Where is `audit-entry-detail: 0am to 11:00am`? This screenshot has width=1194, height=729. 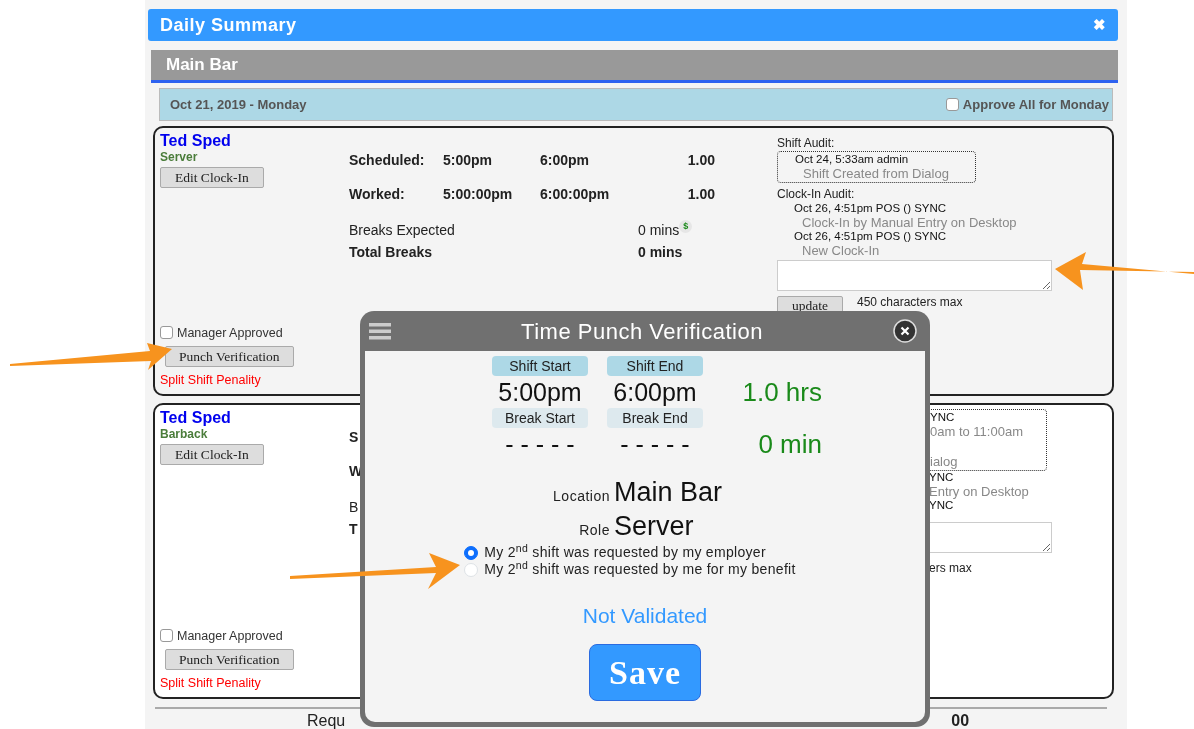 audit-entry-detail: 0am to 11:00am is located at coordinates (976, 431).